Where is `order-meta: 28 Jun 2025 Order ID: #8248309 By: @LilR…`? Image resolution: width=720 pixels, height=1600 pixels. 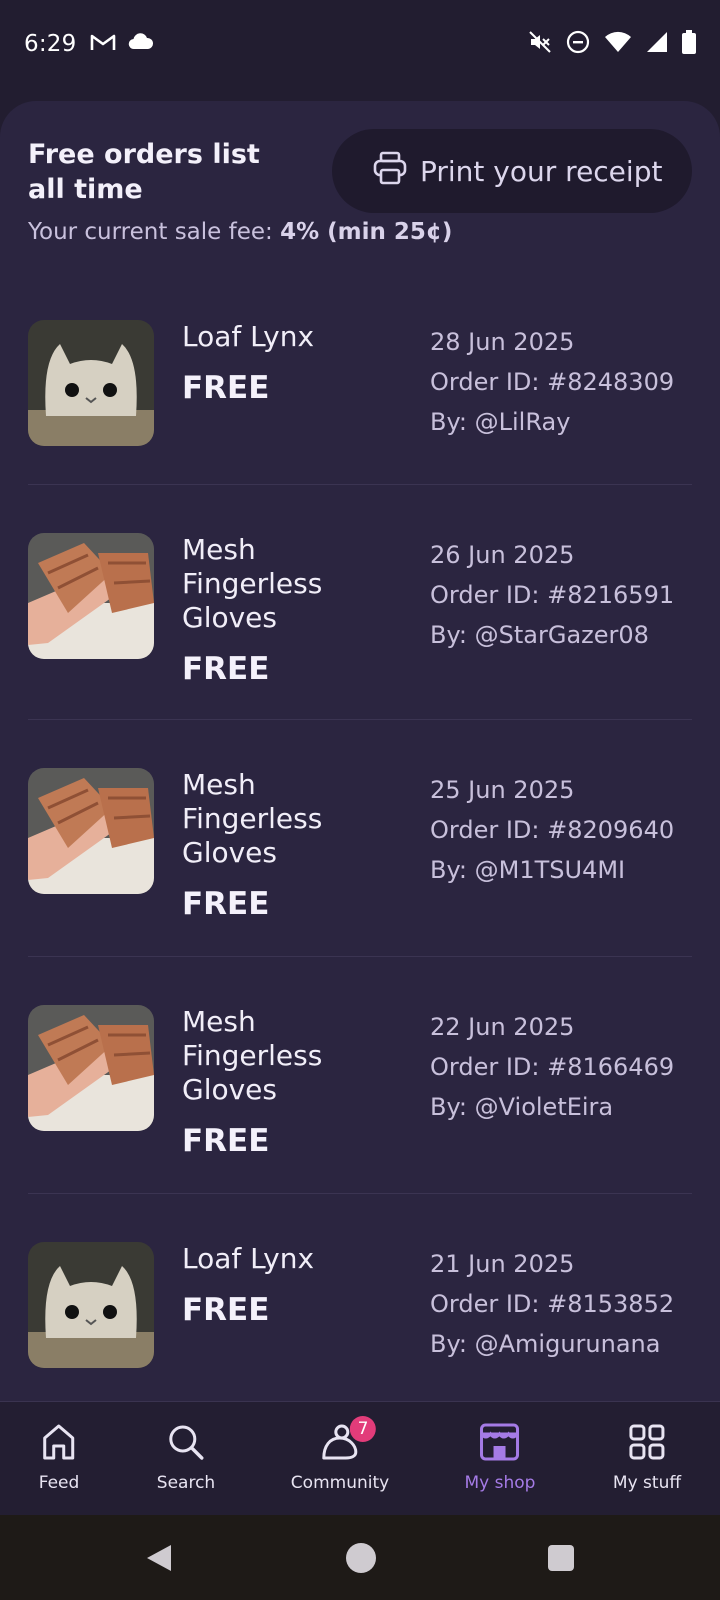
order-meta: 28 Jun 2025 Order ID: #8248309 By: @LilR… is located at coordinates (565, 382).